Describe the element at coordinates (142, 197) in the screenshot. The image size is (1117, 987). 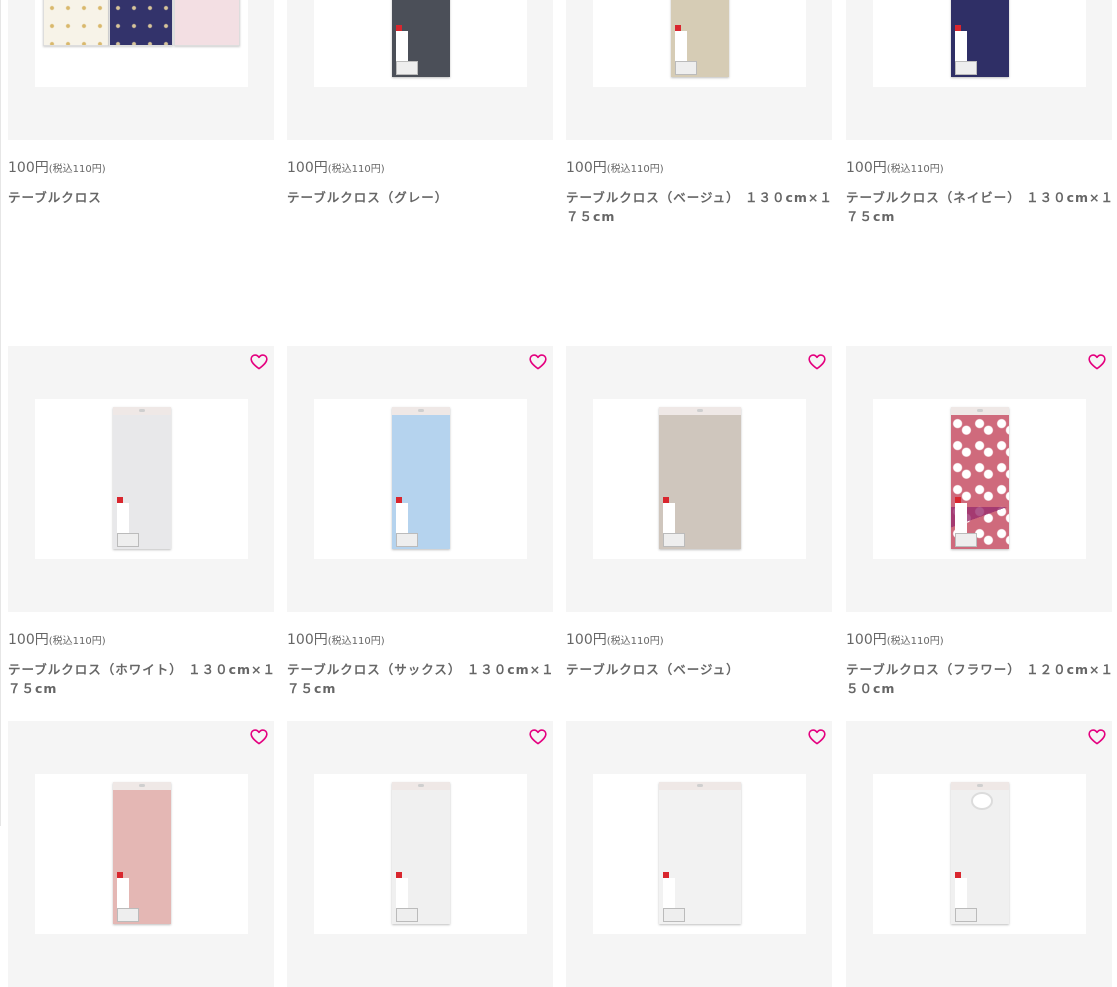
I see `product-name-link: テーブルクロス` at that location.